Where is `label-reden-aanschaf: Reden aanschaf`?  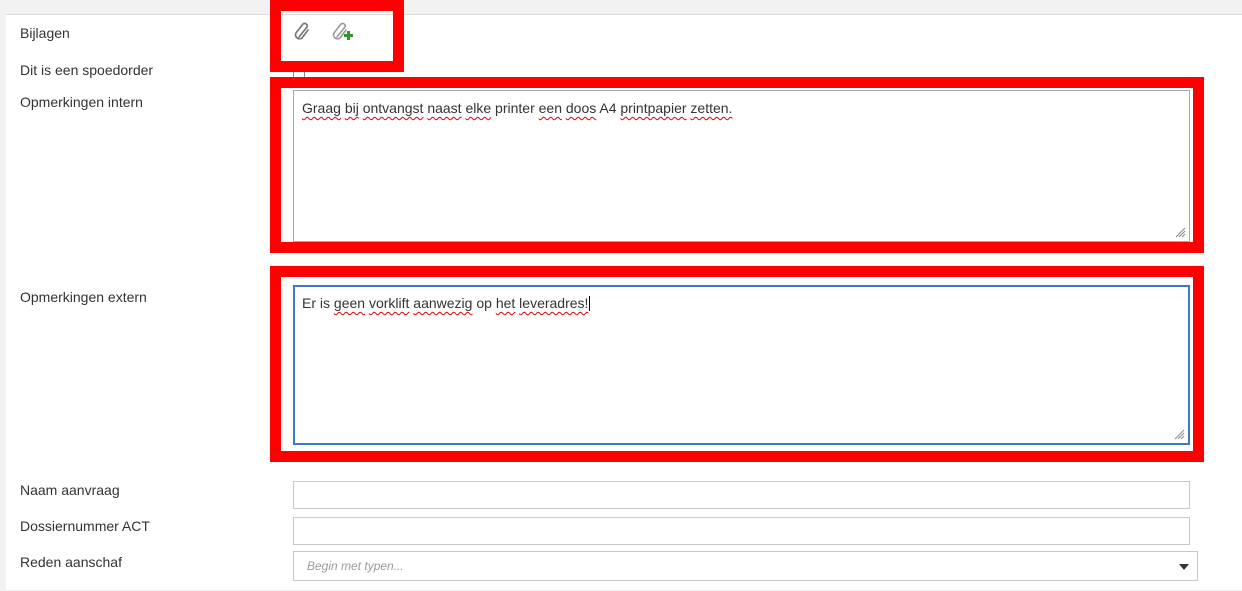
label-reden-aanschaf: Reden aanschaf is located at coordinates (71, 562).